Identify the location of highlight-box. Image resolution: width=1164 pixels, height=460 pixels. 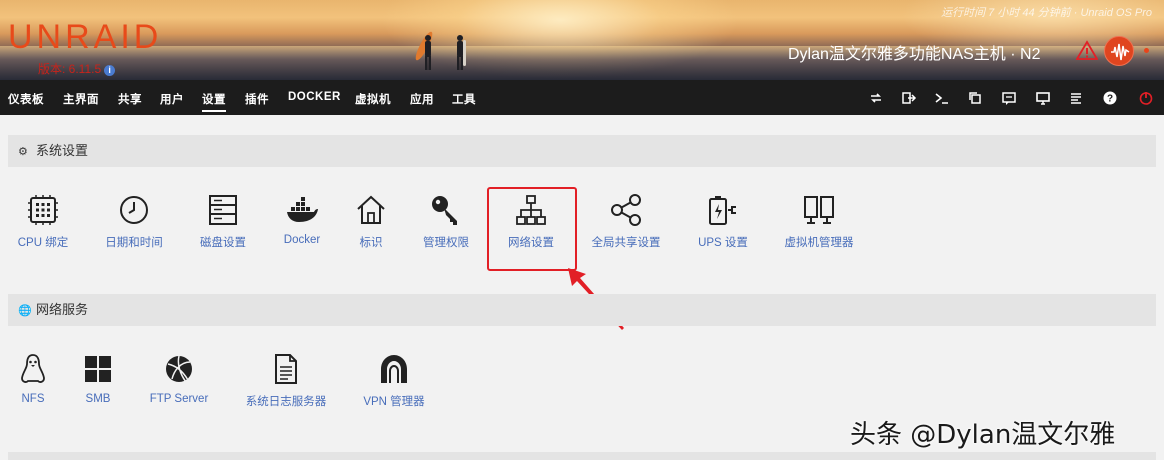
(532, 229).